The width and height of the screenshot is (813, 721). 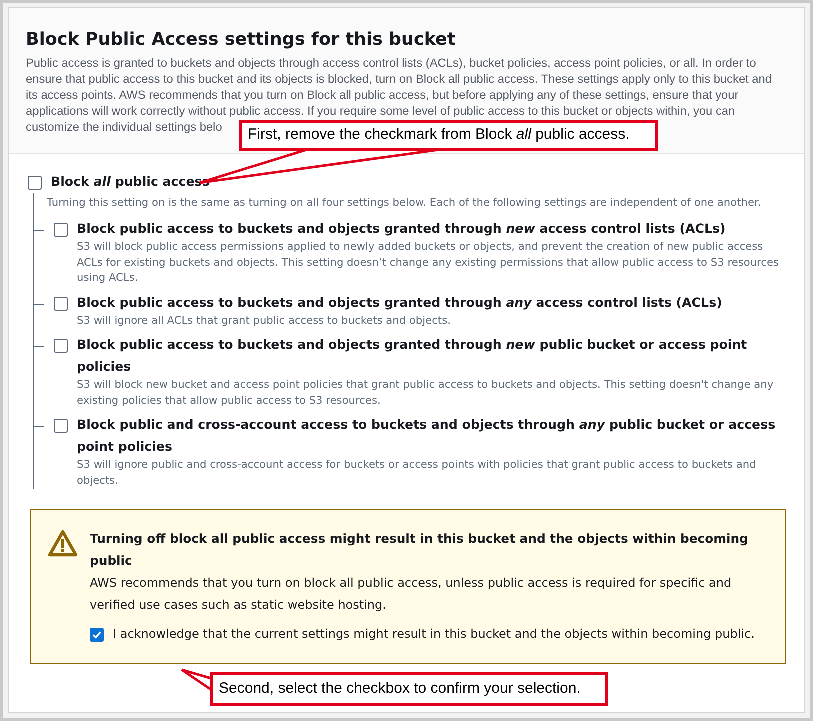 I want to click on setting-description: S3 will block new bucket and access point policies that grant public access to buckets and objects. This setting doesn't change any existing policies that allow public access to S3 resources., so click(x=426, y=393).